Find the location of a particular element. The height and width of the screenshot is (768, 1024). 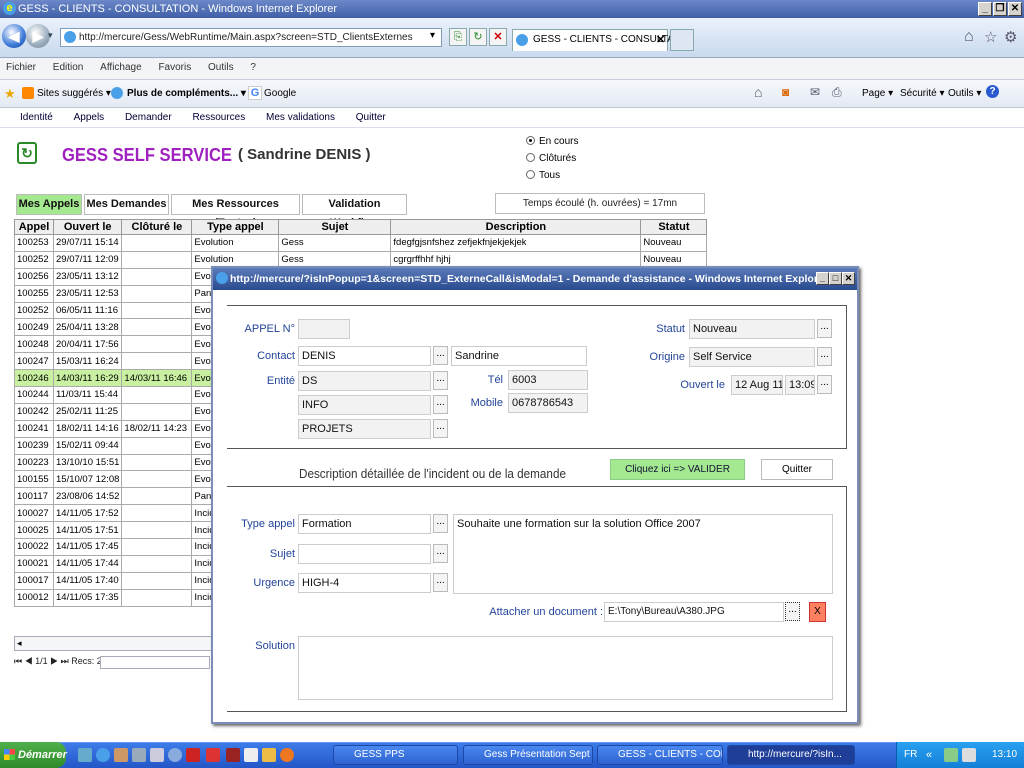

tools-gear-icon: ⚙ is located at coordinates (1010, 37).